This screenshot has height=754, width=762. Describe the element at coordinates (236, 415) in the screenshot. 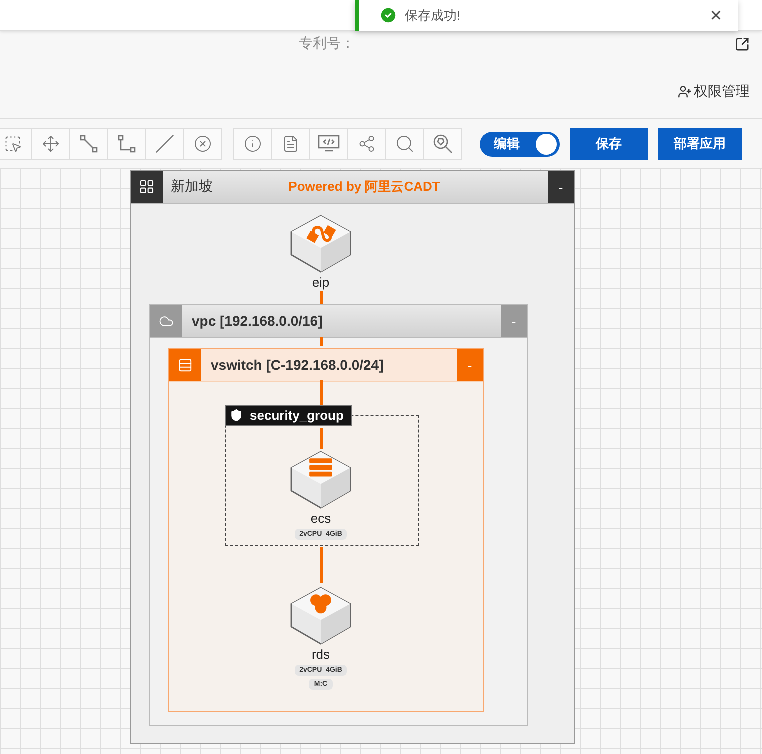

I see `shield-icon` at that location.